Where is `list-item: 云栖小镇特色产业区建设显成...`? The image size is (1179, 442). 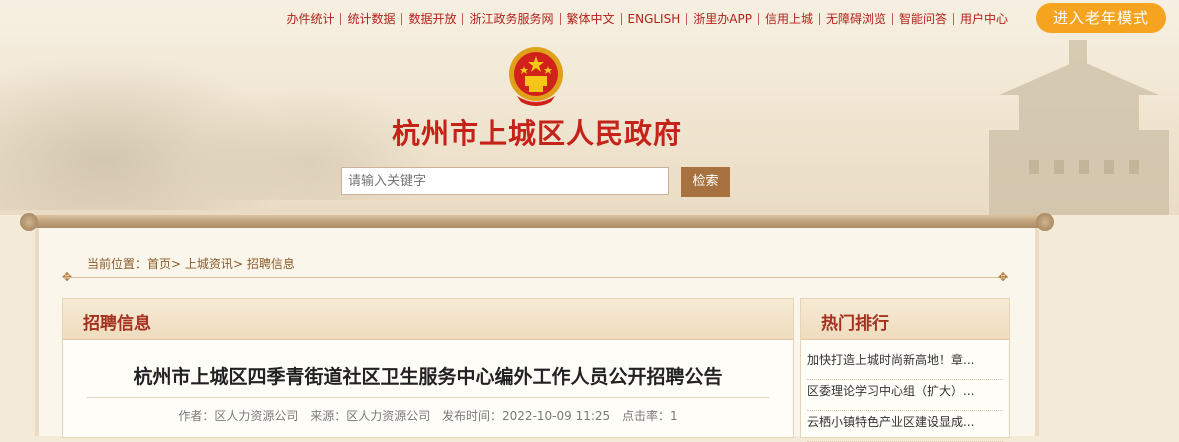
list-item: 云栖小镇特色产业区建设显成... is located at coordinates (905, 426).